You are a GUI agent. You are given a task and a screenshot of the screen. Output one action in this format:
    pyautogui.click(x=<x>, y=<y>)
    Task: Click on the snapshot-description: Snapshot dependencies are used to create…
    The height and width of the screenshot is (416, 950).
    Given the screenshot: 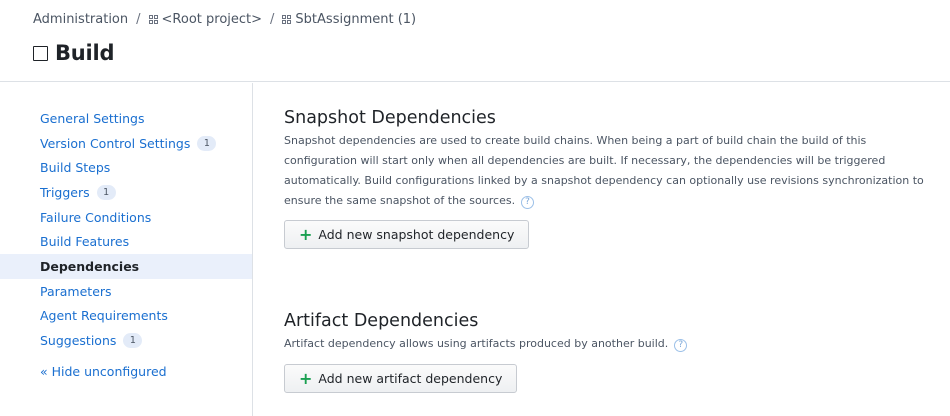 What is the action you would take?
    pyautogui.click(x=609, y=171)
    